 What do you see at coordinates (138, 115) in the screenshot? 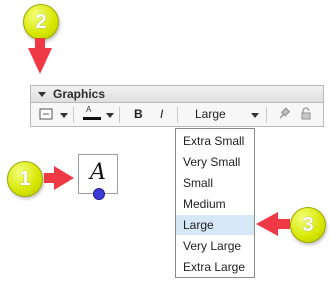
I see `bold-button: B` at bounding box center [138, 115].